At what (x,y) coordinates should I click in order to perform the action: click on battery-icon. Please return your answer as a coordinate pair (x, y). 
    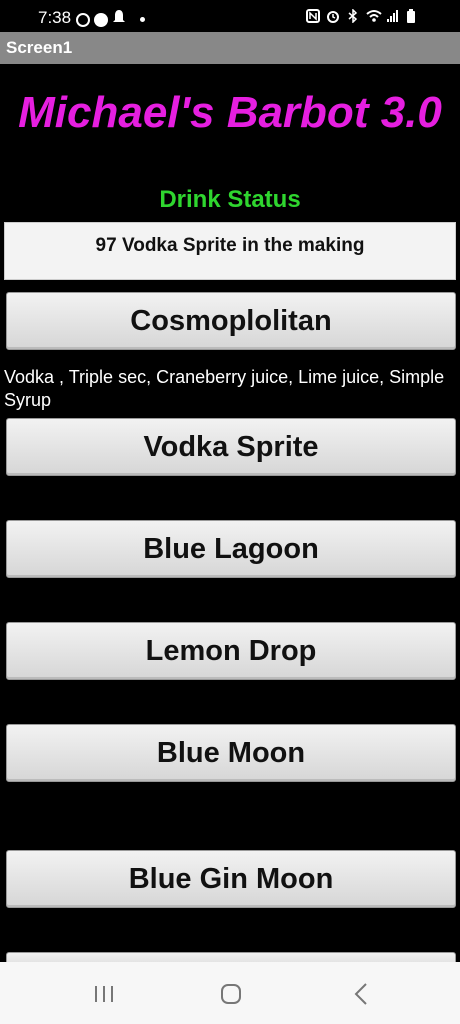
    Looking at the image, I should click on (413, 16).